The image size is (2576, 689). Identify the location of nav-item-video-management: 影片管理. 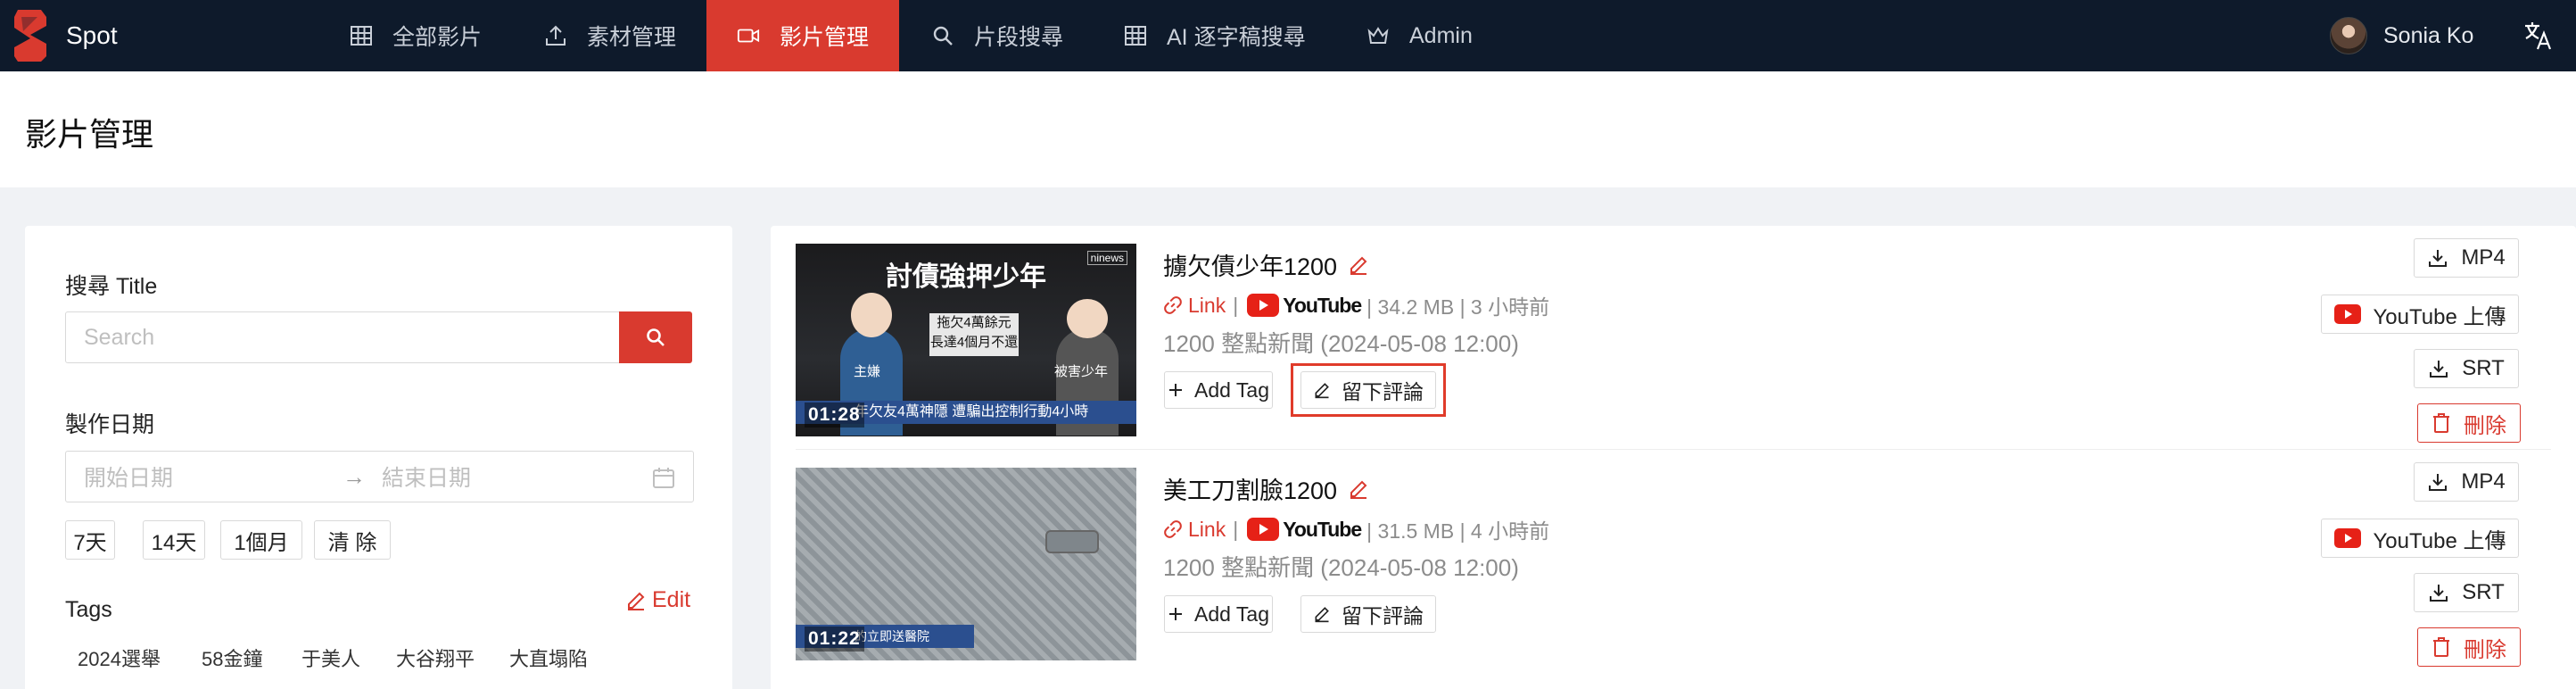
(802, 35).